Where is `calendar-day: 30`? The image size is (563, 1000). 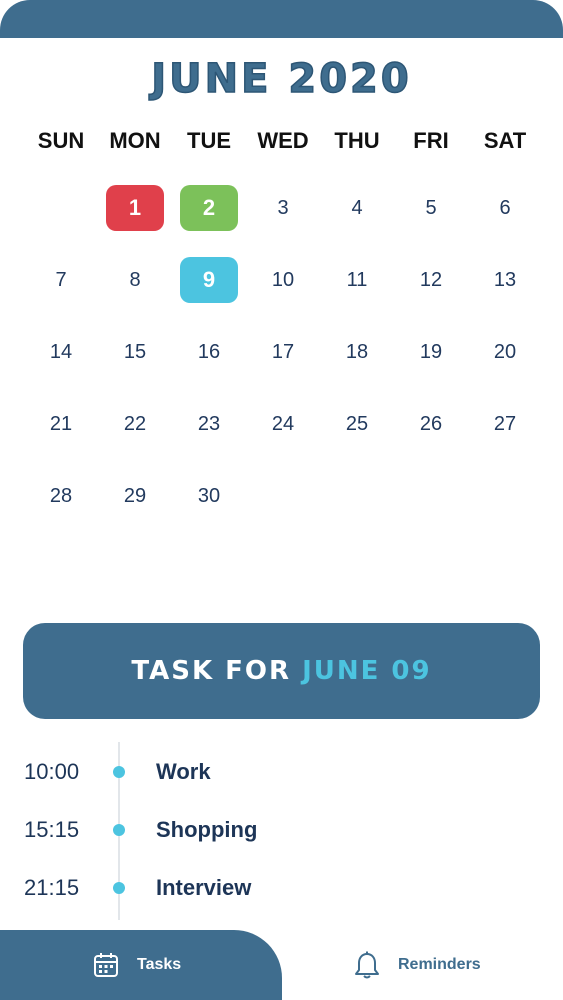
calendar-day: 30 is located at coordinates (209, 496).